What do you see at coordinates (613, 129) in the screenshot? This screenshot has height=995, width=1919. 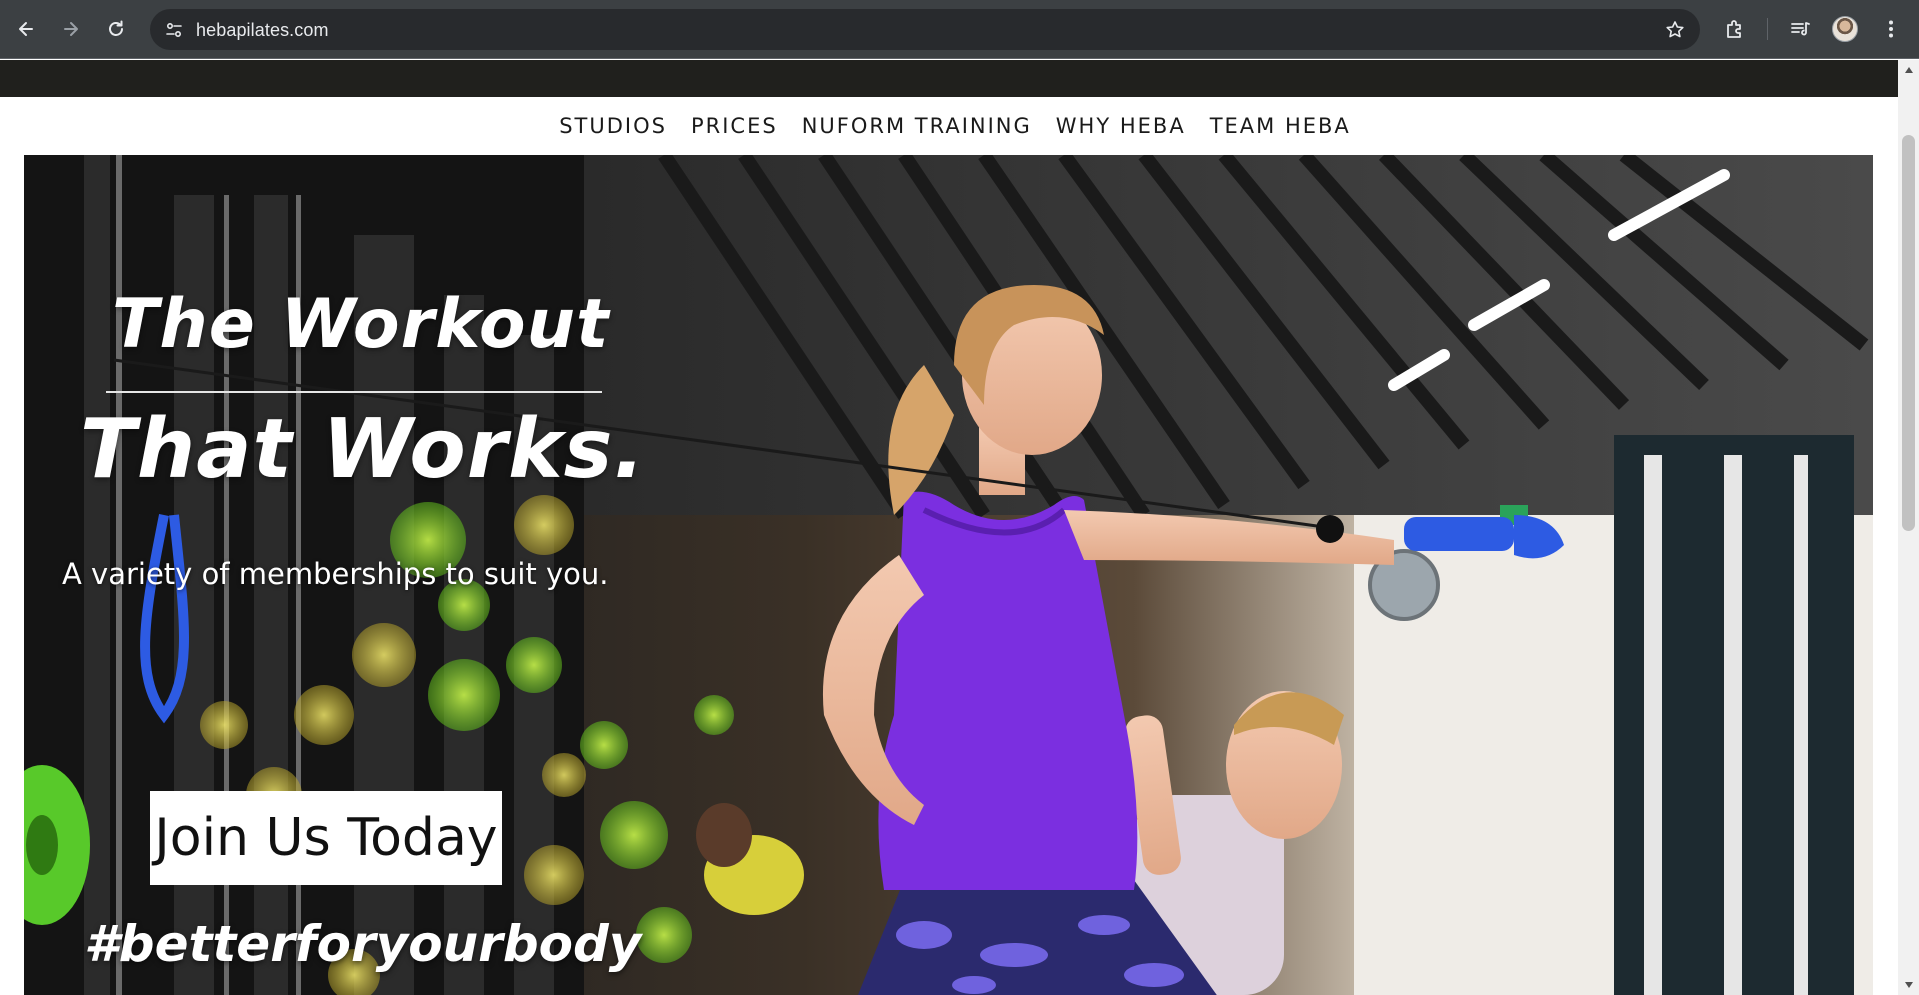 I see `nav-studios: STUDIOS` at bounding box center [613, 129].